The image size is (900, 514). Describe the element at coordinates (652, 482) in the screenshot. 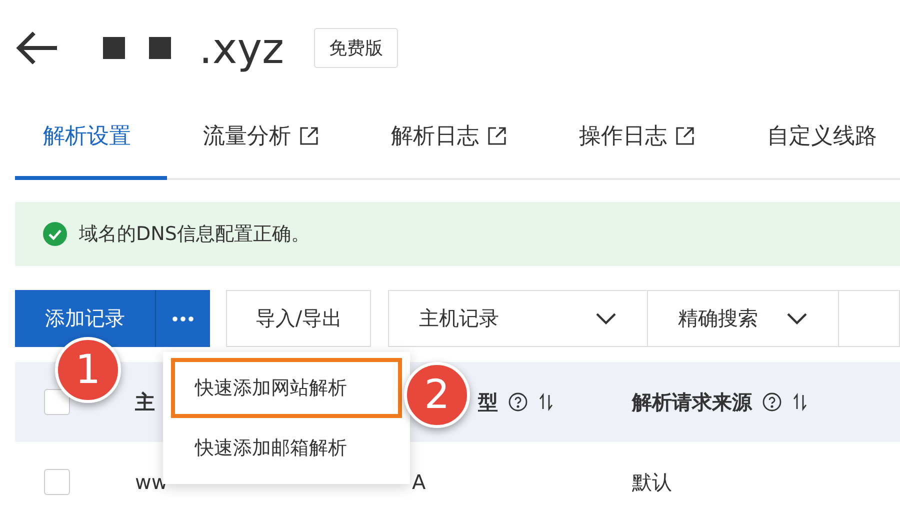

I see `table-cell: 默认` at that location.